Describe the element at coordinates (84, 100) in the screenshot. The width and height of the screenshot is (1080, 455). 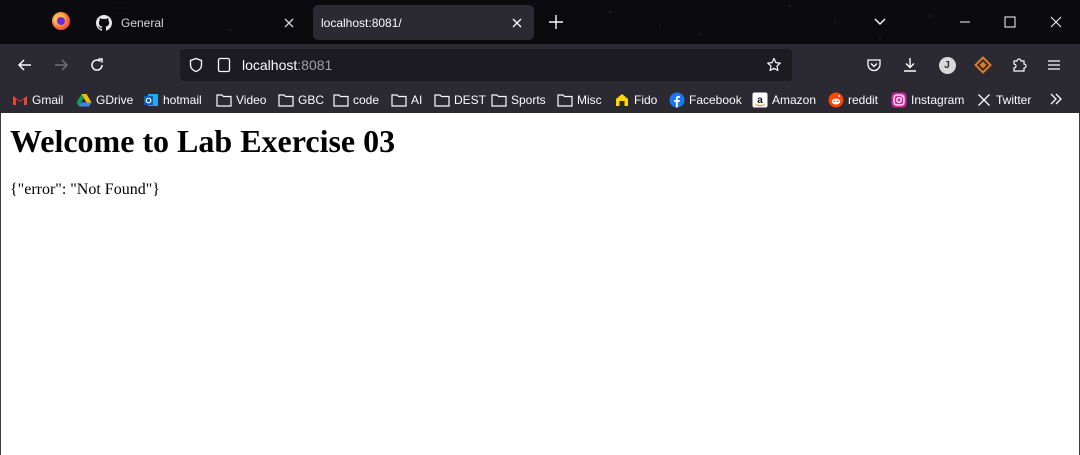
I see `gdrive-icon` at that location.